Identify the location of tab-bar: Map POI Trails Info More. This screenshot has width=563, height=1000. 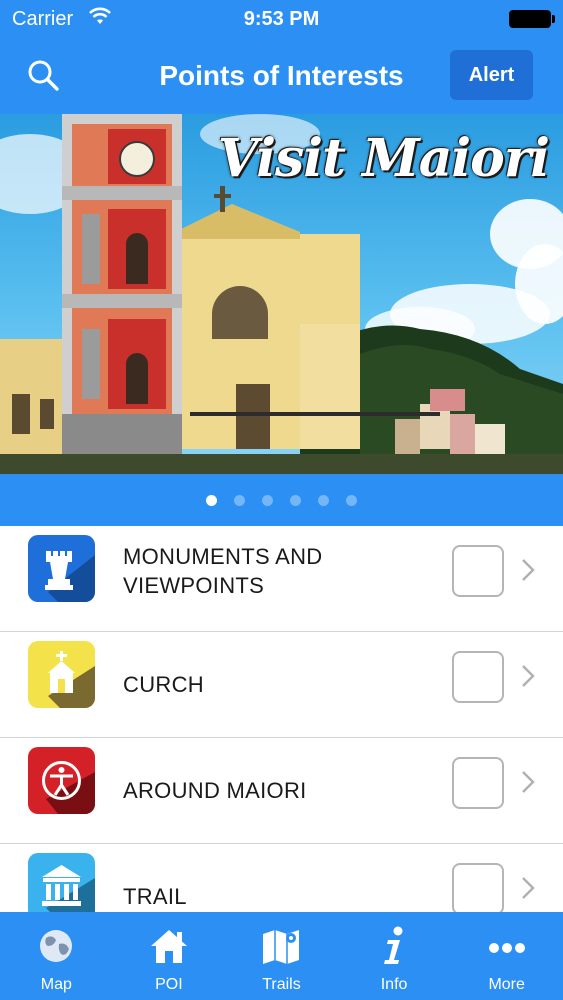
(281, 956).